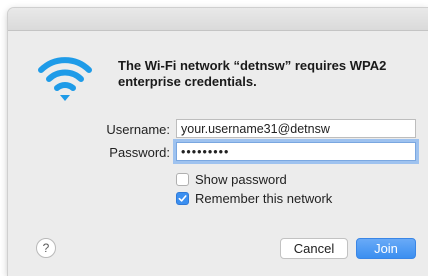  I want to click on checkbox-unchecked-icon, so click(182, 179).